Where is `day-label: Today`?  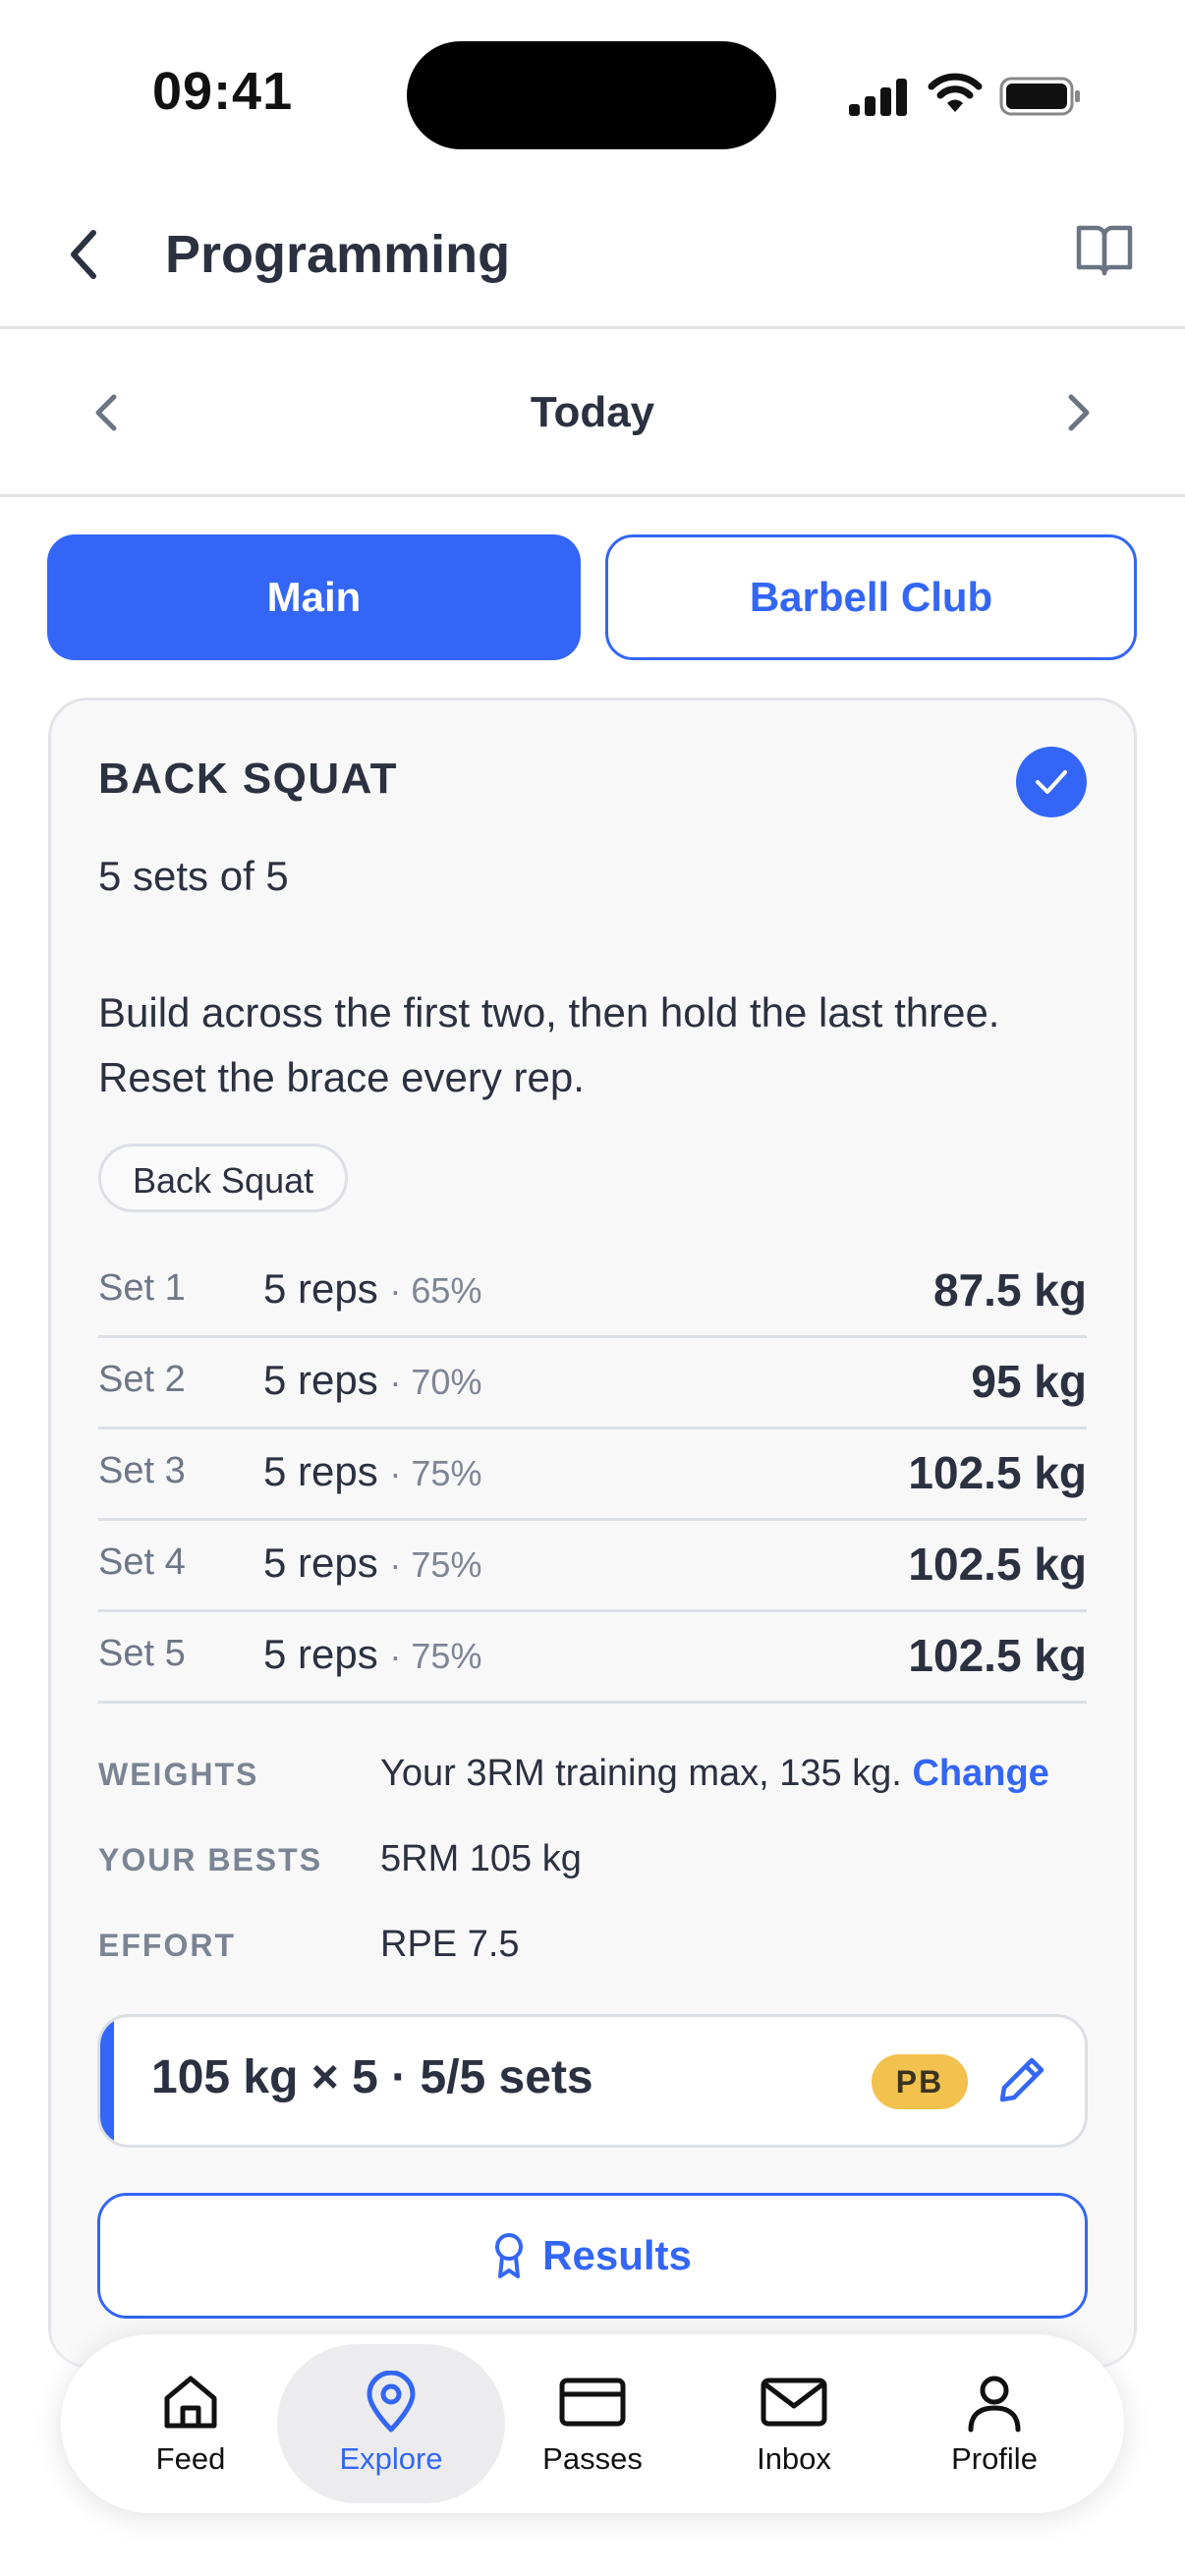
day-label: Today is located at coordinates (592, 412).